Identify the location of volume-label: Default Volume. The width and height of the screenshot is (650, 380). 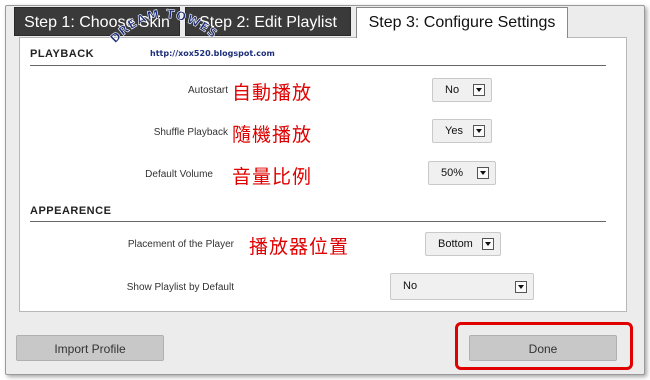
(179, 174).